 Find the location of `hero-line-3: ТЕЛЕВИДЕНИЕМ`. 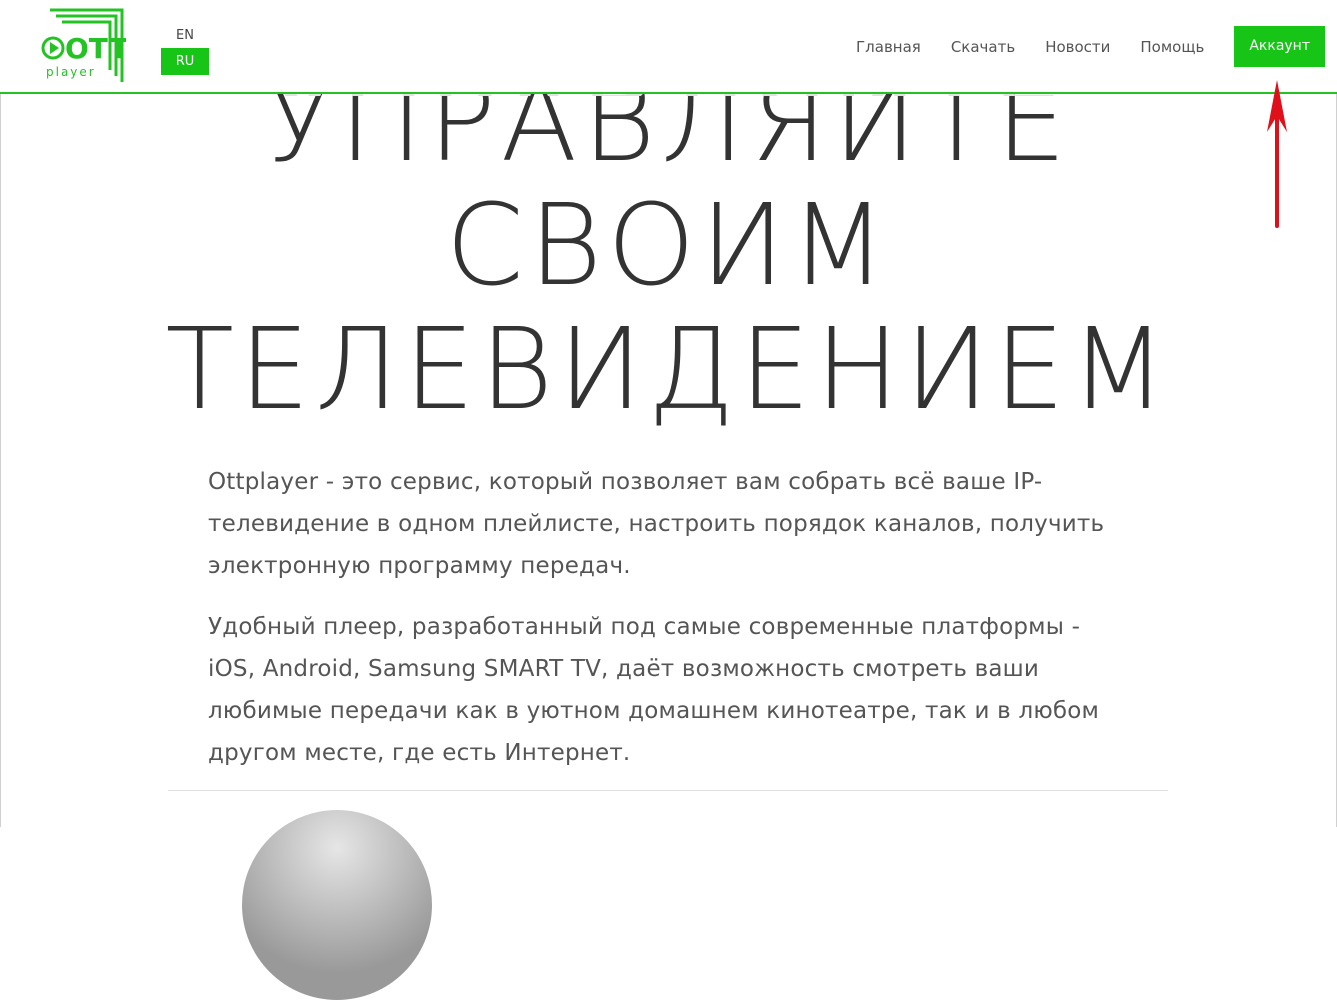

hero-line-3: ТЕЛЕВИДЕНИЕМ is located at coordinates (668, 370).